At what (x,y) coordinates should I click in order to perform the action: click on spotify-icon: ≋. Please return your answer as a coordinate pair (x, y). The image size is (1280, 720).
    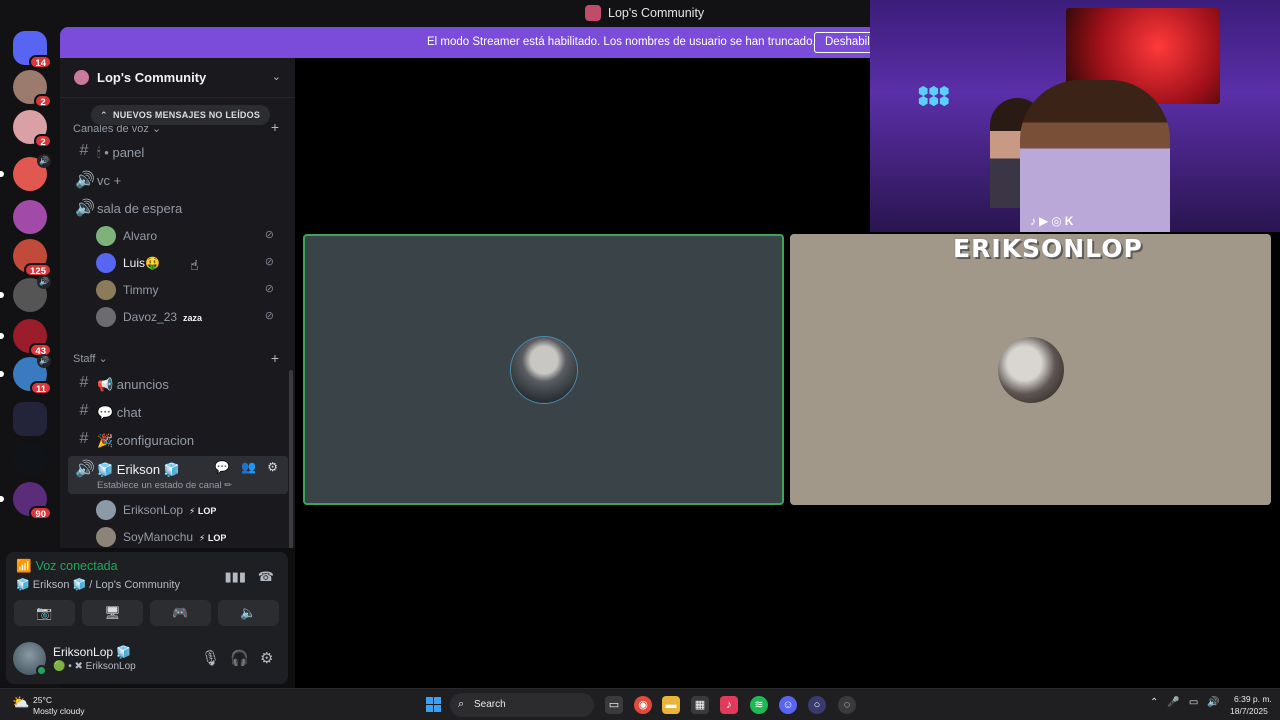
    Looking at the image, I should click on (759, 705).